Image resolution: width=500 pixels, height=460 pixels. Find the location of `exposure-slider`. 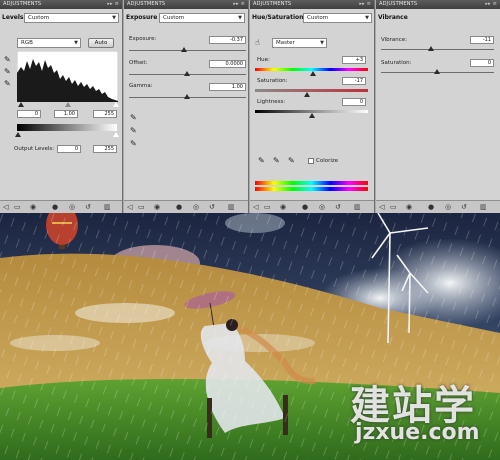

exposure-slider is located at coordinates (187, 50).